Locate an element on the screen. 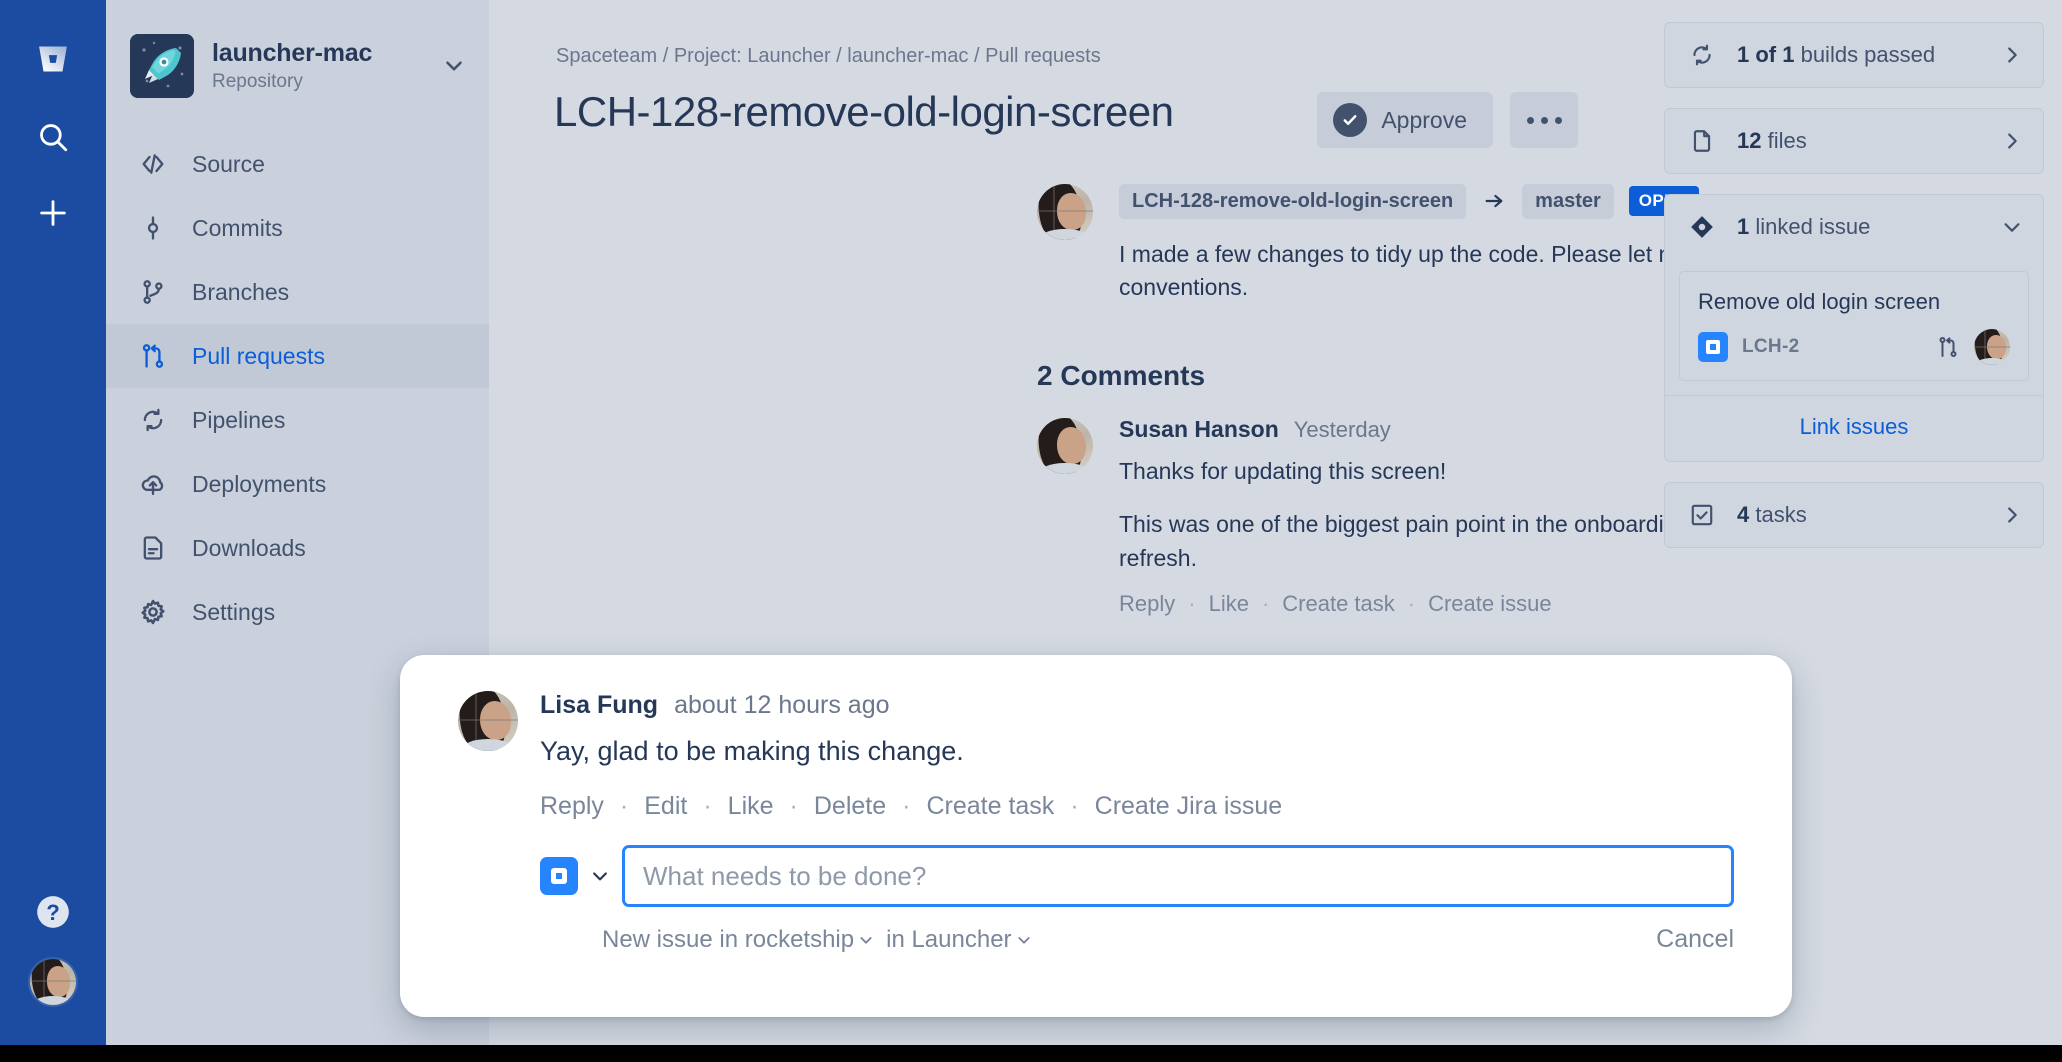 This screenshot has width=2062, height=1062. plus-icon is located at coordinates (53, 213).